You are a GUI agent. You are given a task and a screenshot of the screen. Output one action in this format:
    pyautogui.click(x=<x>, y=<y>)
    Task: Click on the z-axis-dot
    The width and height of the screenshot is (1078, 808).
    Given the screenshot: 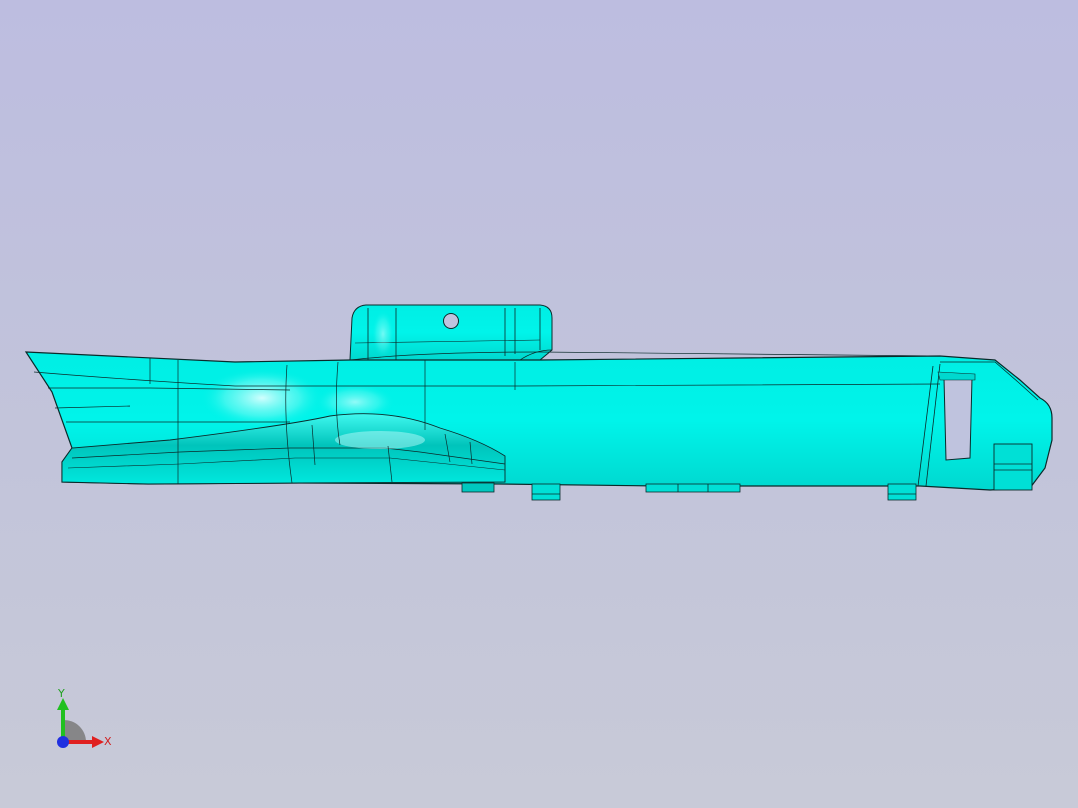 What is the action you would take?
    pyautogui.click(x=63, y=742)
    